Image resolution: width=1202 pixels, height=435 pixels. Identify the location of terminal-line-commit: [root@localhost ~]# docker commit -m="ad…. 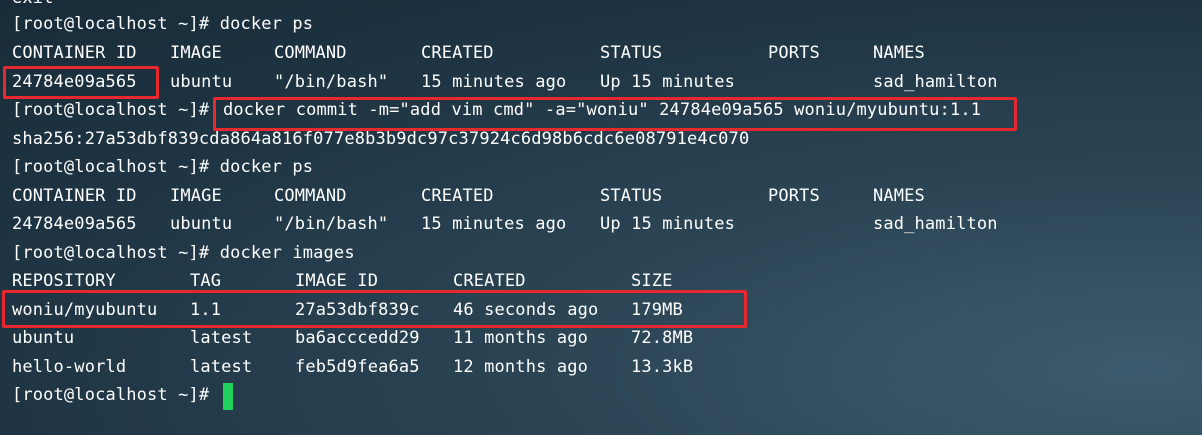
(496, 110).